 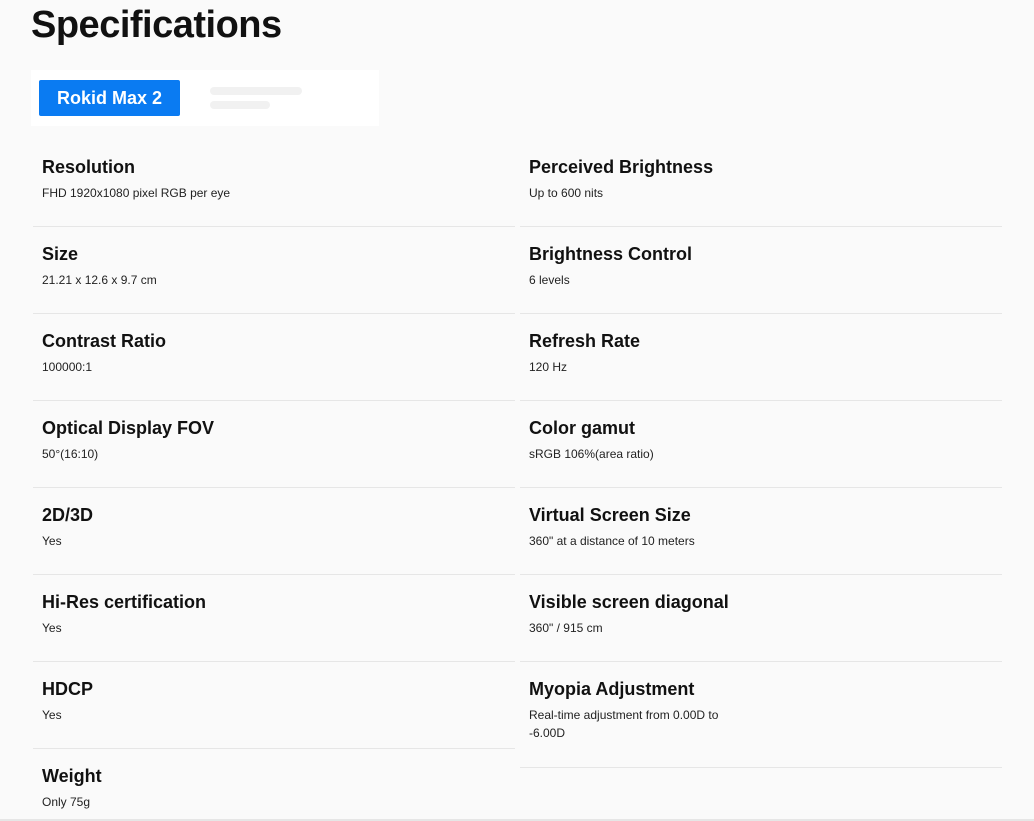 I want to click on spec-label: Optical Display FOV, so click(x=128, y=428).